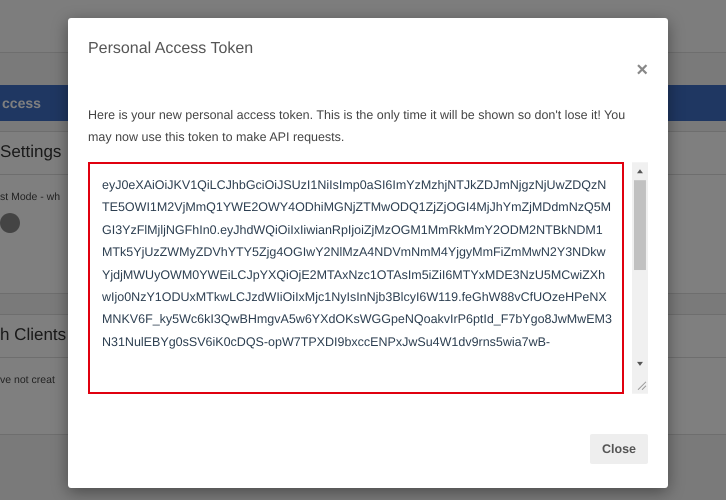  What do you see at coordinates (30, 197) in the screenshot?
I see `setting-label: st Mode - wh` at bounding box center [30, 197].